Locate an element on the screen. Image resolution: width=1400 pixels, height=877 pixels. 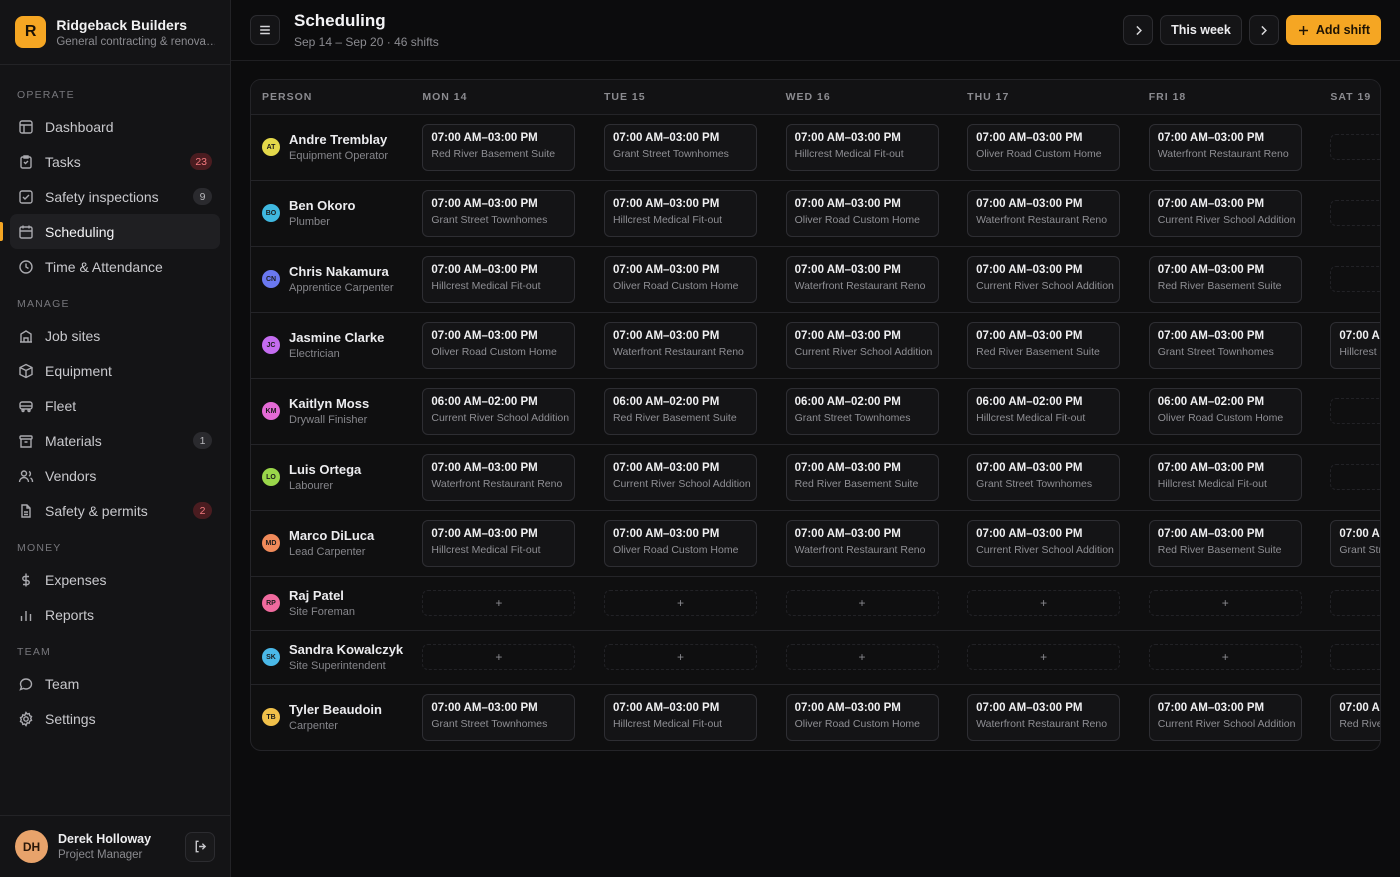
sidebar-item-materials: Materials 1 is located at coordinates (115, 440).